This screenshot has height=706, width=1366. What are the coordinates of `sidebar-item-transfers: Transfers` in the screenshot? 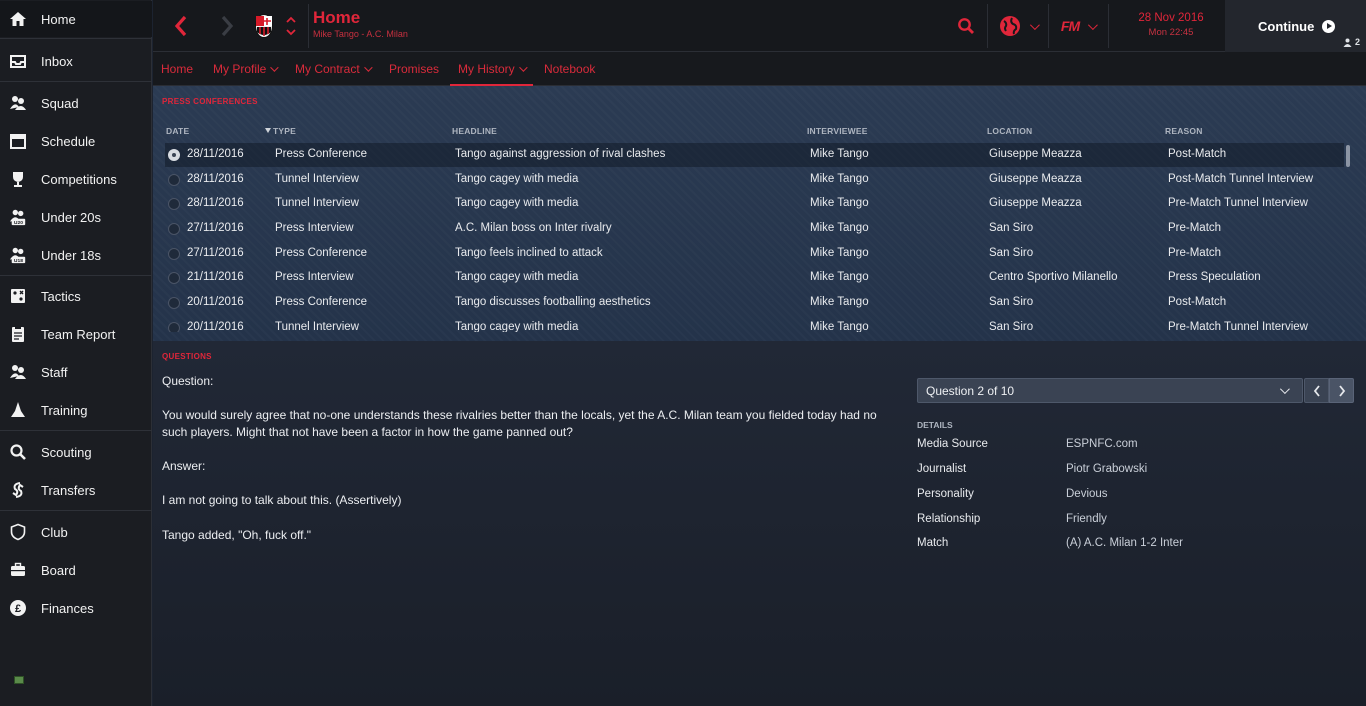 It's located at (76, 490).